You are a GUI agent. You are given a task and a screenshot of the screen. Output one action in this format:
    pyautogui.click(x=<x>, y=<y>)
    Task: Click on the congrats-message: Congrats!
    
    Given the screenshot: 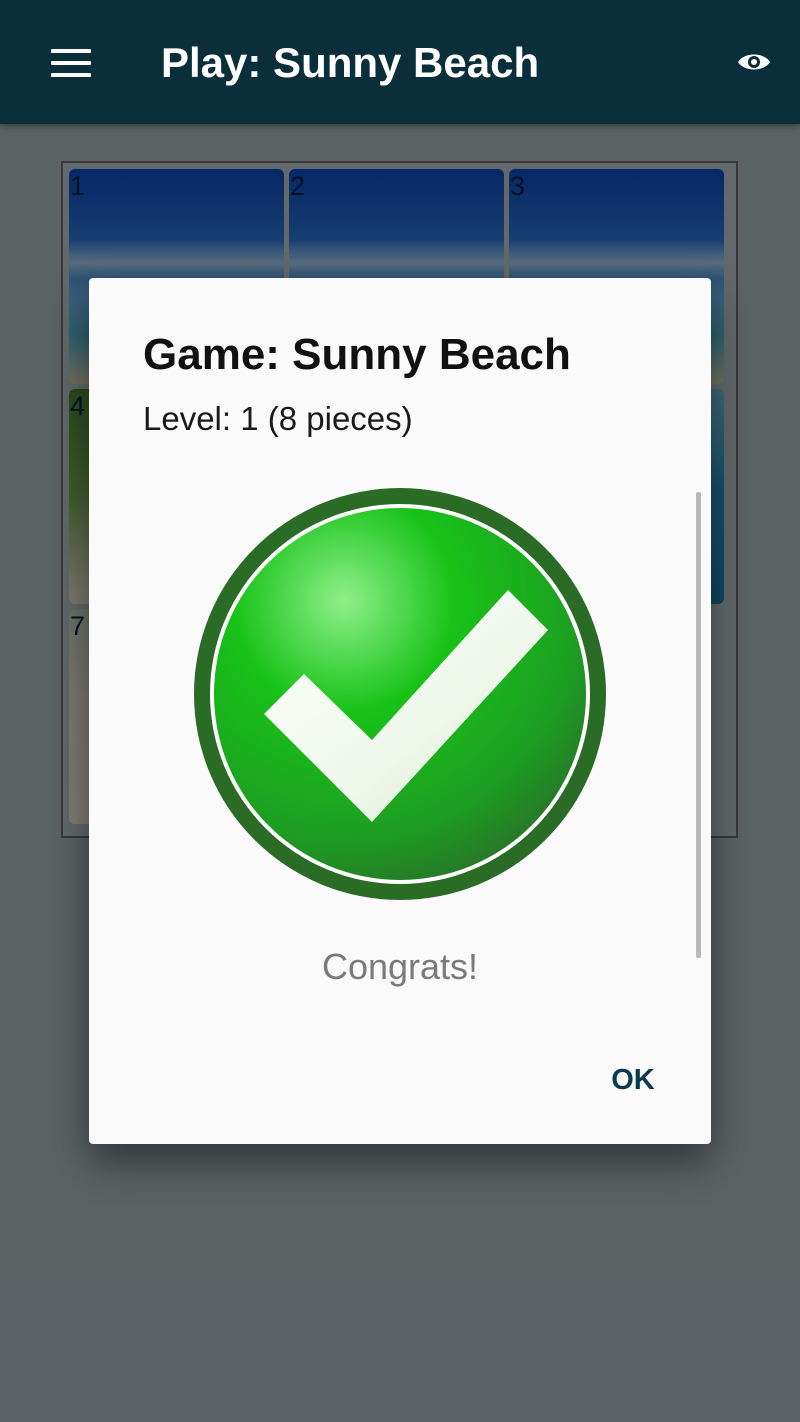 What is the action you would take?
    pyautogui.click(x=400, y=966)
    